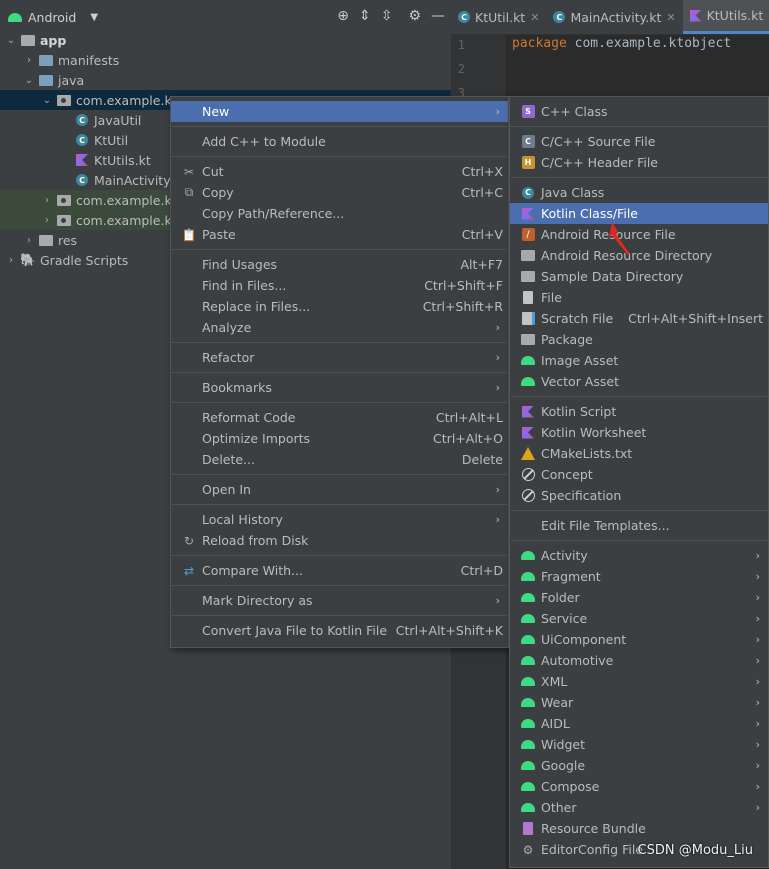 The width and height of the screenshot is (769, 869). What do you see at coordinates (339, 438) in the screenshot?
I see `menu-item-optimize-imports: Optimize Imports Ctrl+Alt+O` at bounding box center [339, 438].